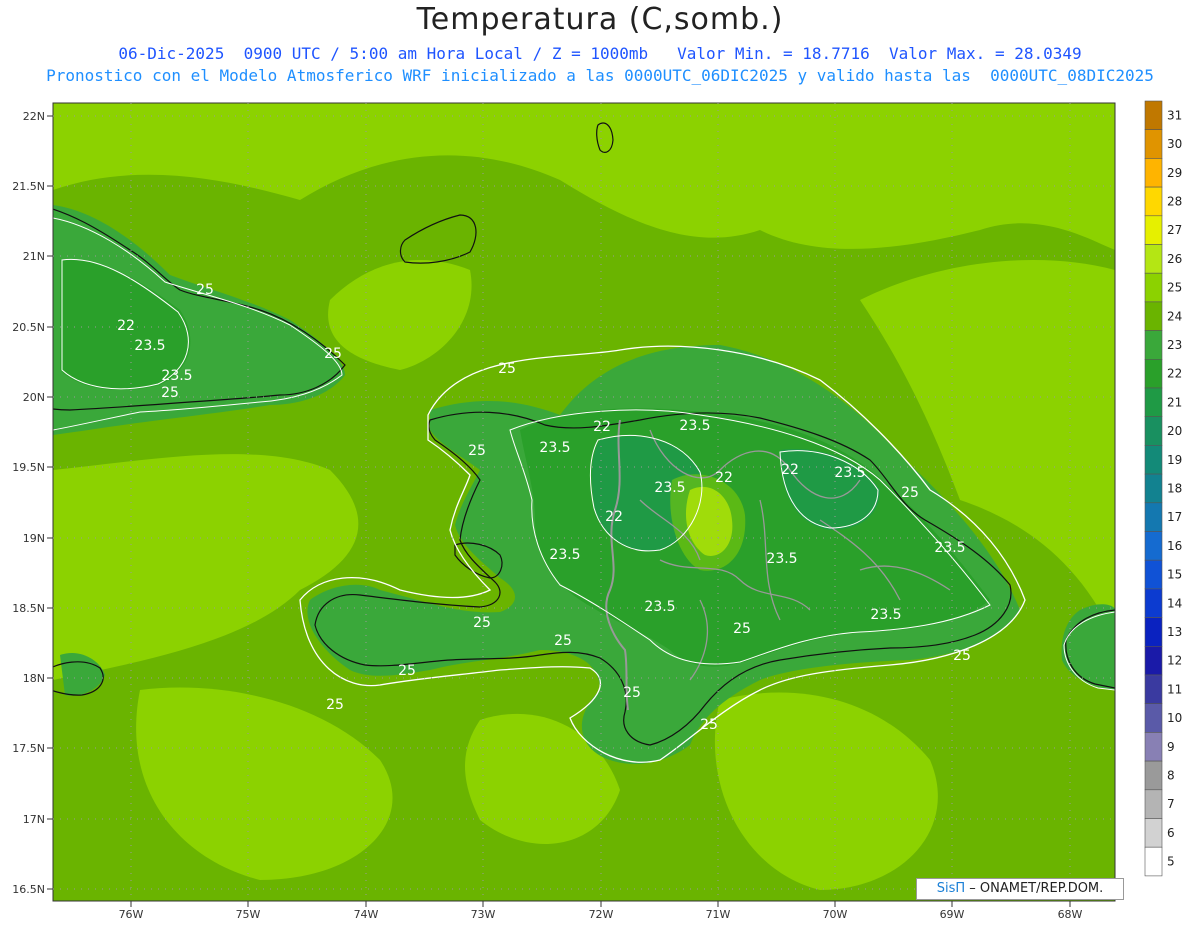 This screenshot has width=1200, height=927. Describe the element at coordinates (952, 914) in the screenshot. I see `lon-tick-label: 69W` at that location.